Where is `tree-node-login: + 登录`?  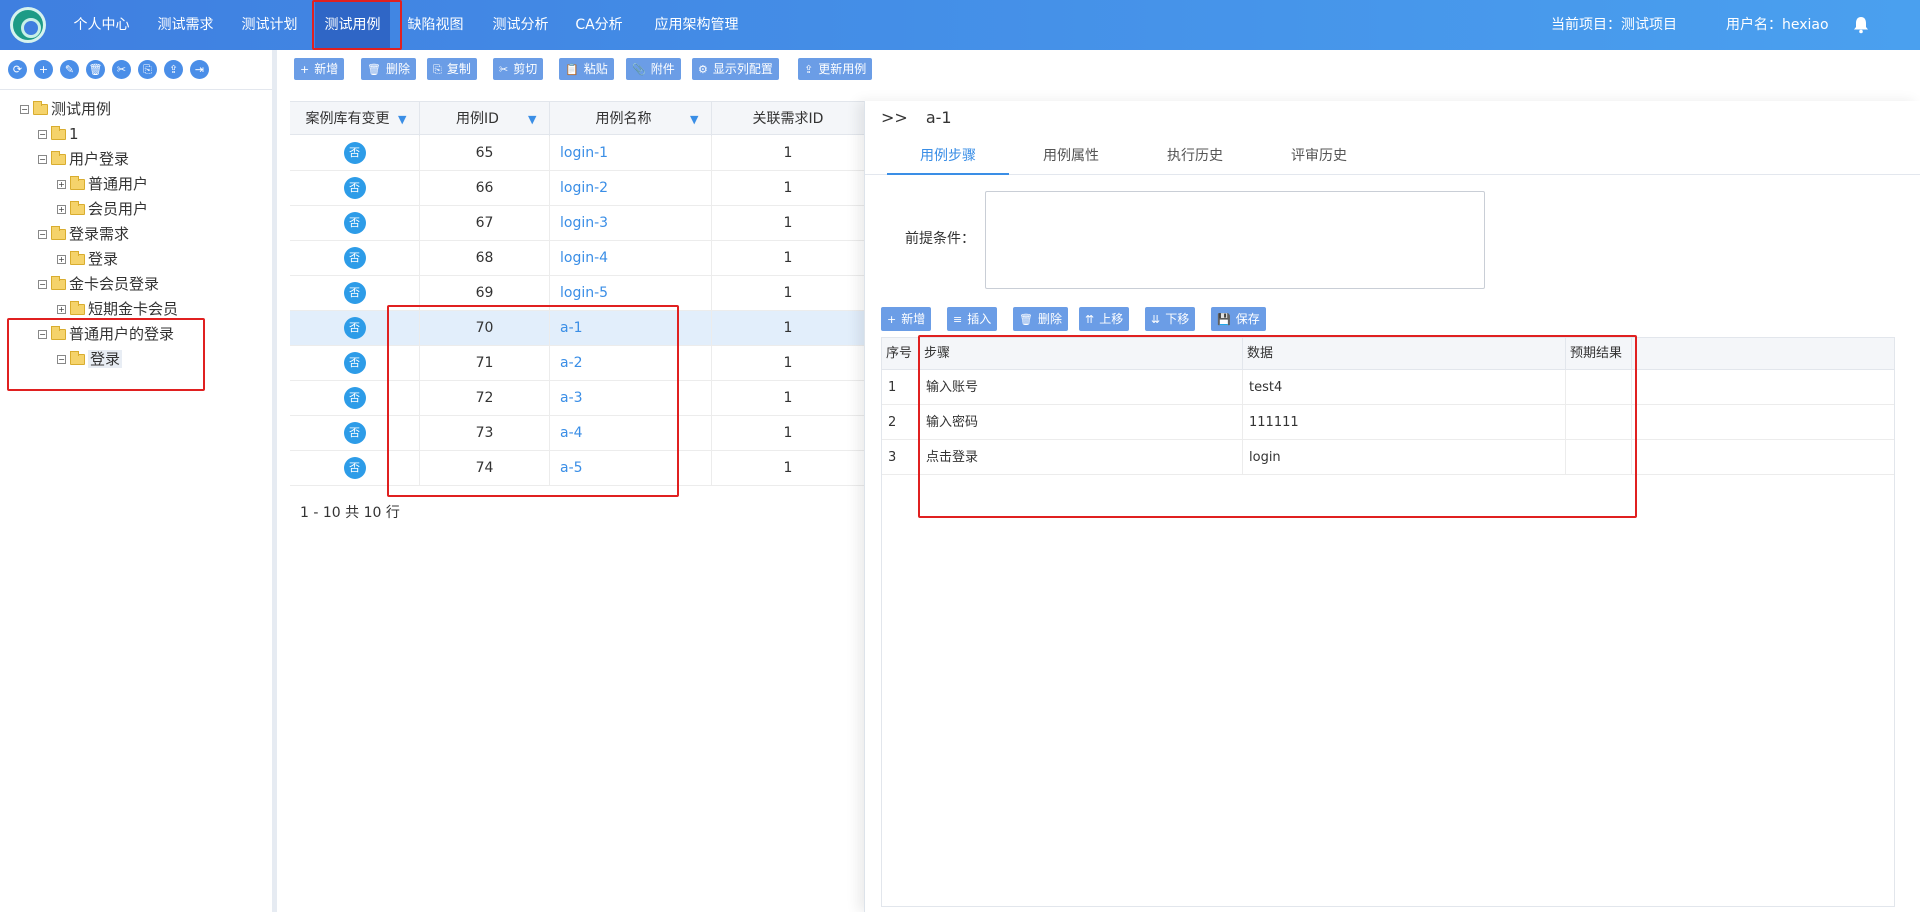 tree-node-login: + 登录 is located at coordinates (87, 259).